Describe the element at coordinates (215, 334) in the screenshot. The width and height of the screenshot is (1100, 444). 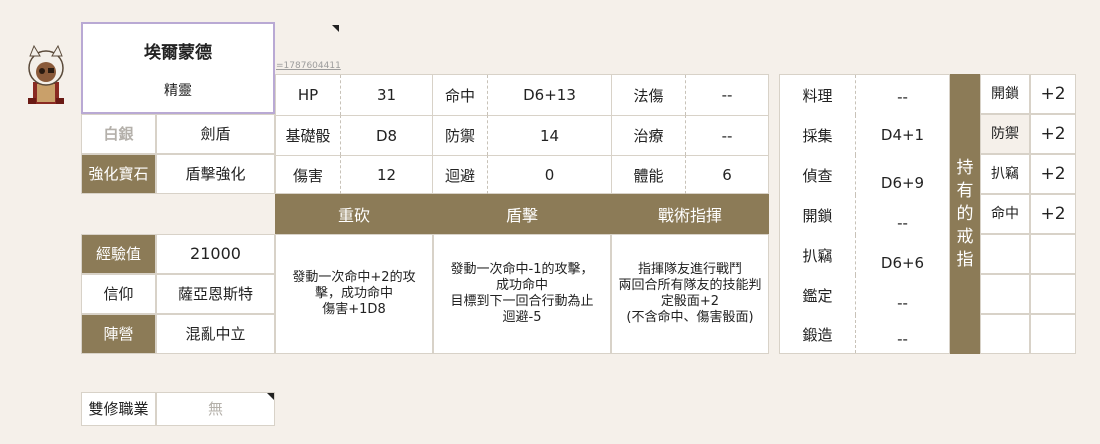
I see `camp-value: 混亂中立` at that location.